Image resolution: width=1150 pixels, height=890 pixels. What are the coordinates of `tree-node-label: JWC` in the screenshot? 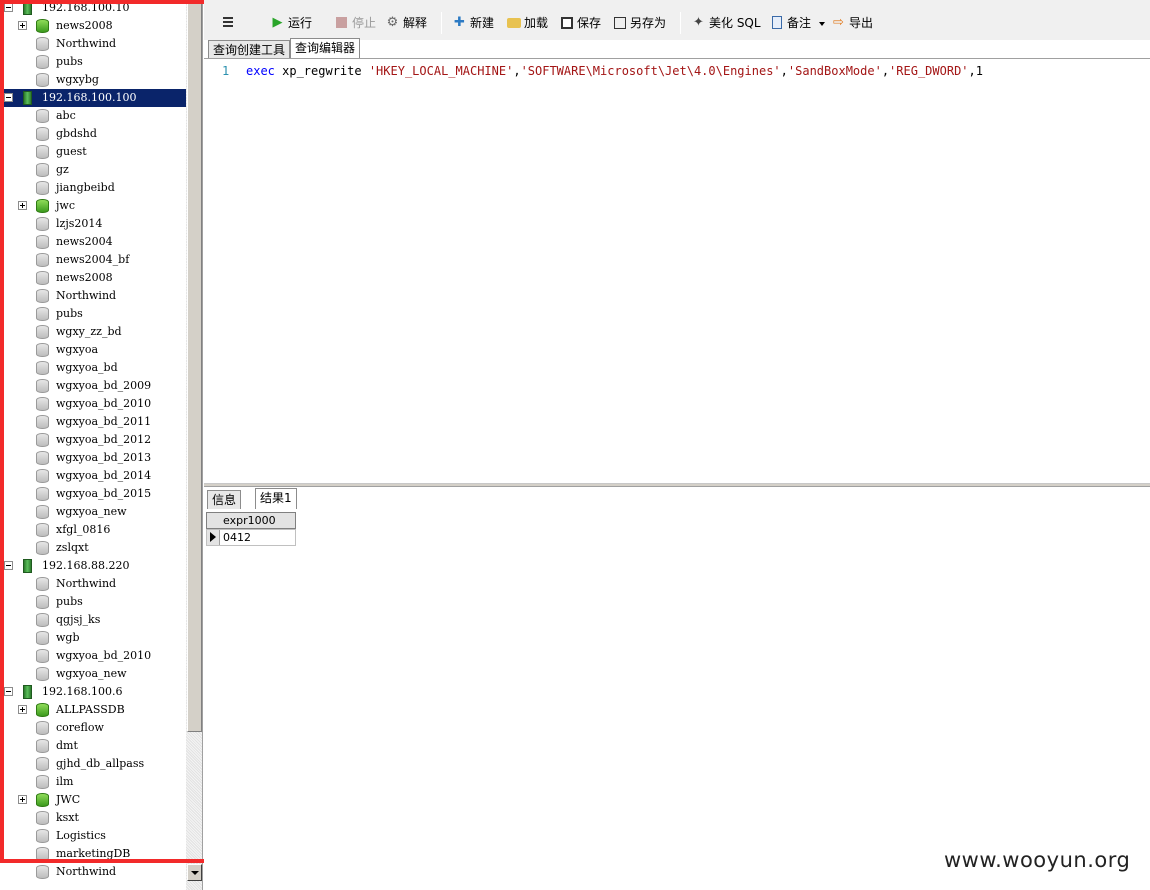 It's located at (68, 799).